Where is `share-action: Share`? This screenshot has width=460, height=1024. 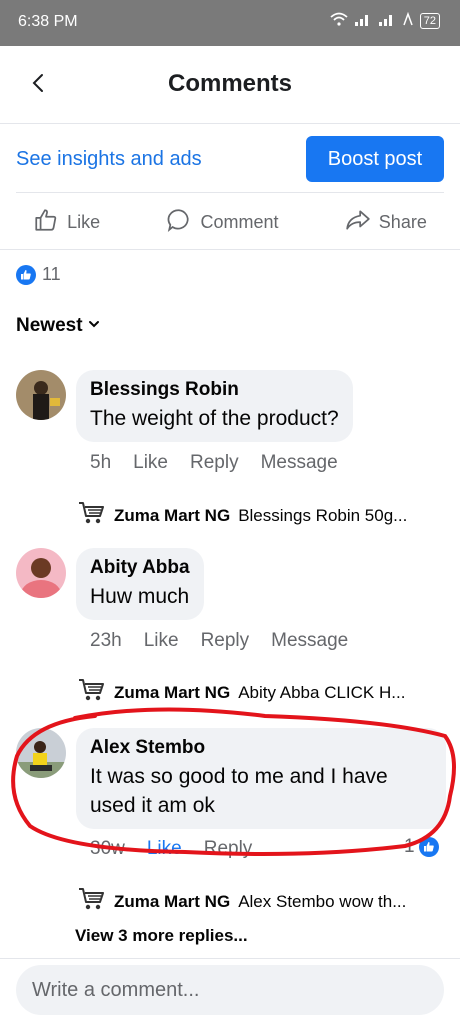
share-action: Share is located at coordinates (386, 222).